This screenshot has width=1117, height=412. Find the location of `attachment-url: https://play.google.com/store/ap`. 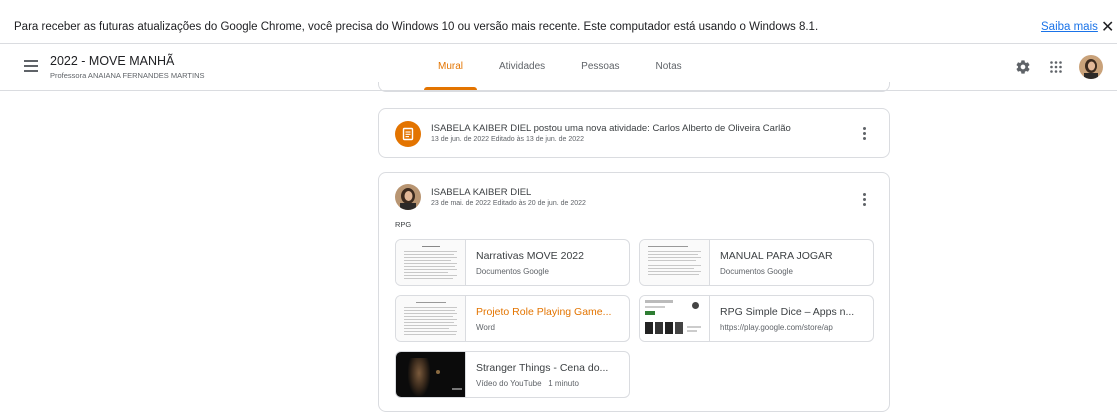

attachment-url: https://play.google.com/store/ap is located at coordinates (776, 327).